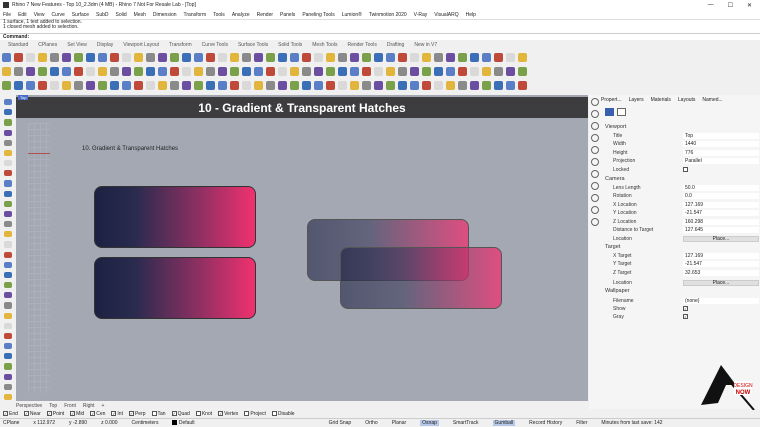  Describe the element at coordinates (105, 45) in the screenshot. I see `toolbar-tab: Display` at that location.